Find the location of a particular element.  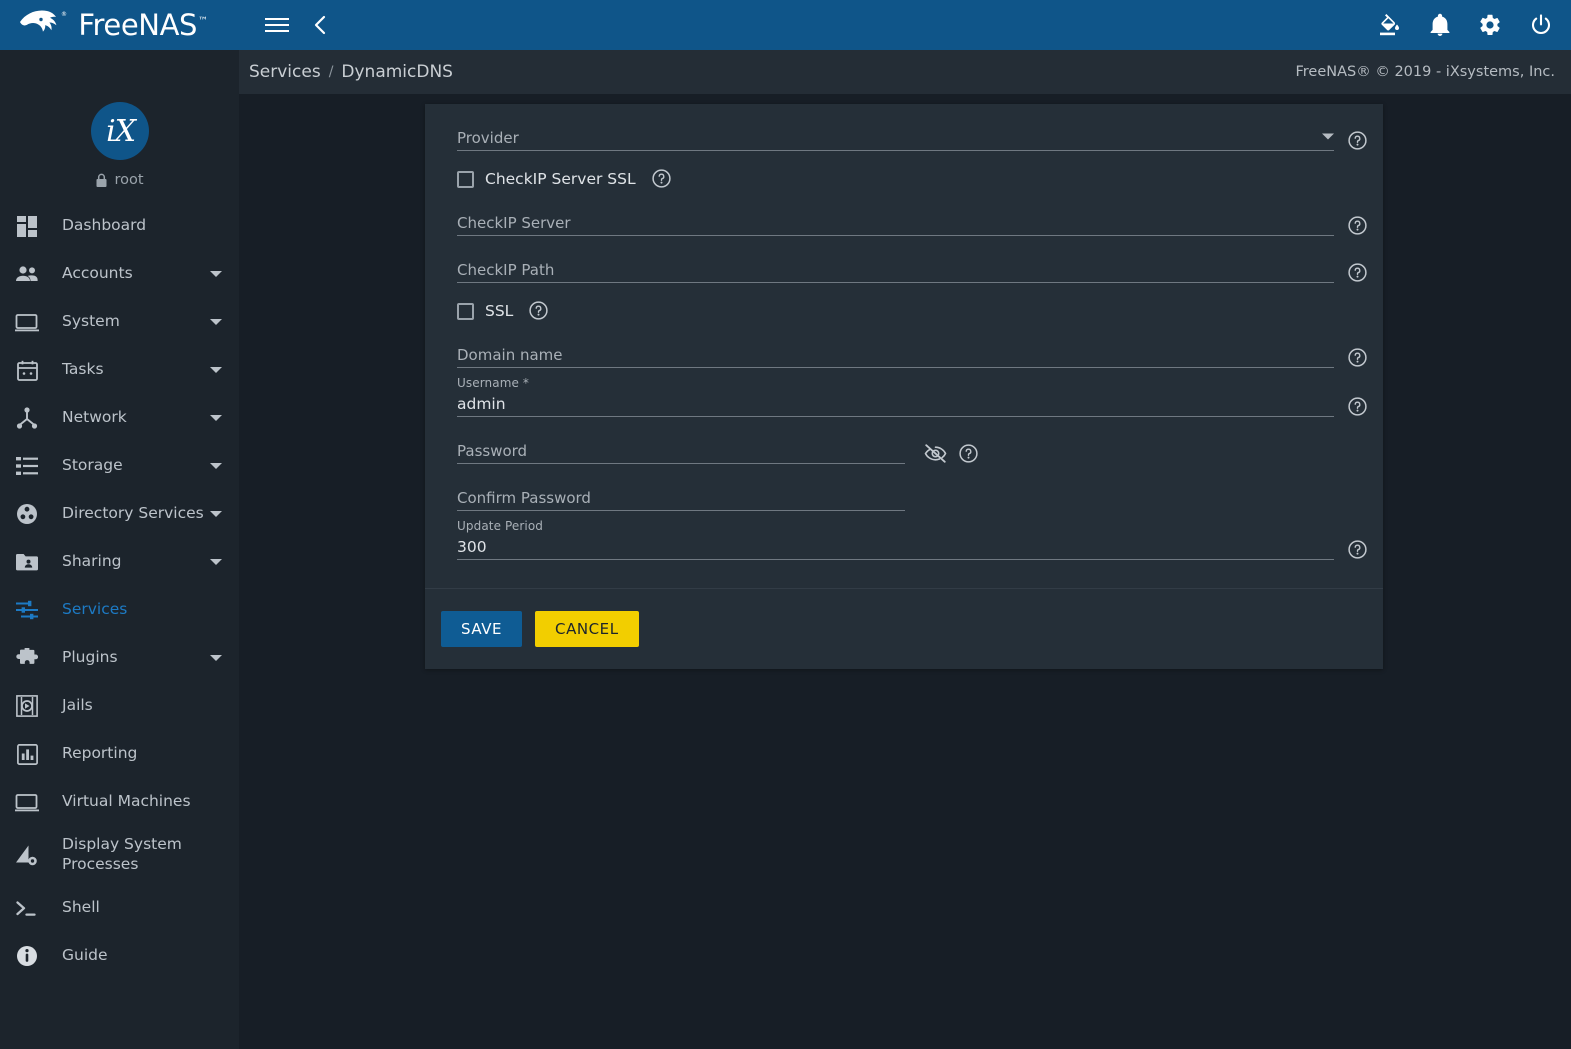

checkip-path-input-wrap: CheckIP Path is located at coordinates (895, 270).